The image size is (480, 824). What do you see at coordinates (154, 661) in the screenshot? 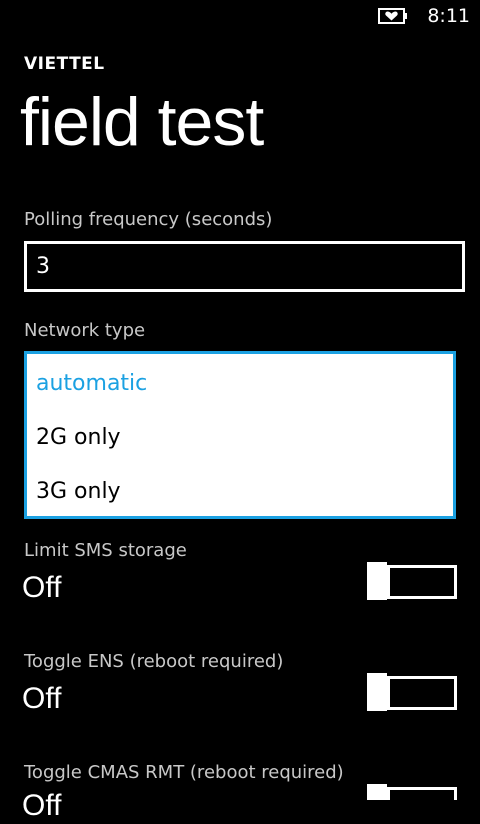
I see `toggle-ens-label: Toggle ENS (reboot required)` at bounding box center [154, 661].